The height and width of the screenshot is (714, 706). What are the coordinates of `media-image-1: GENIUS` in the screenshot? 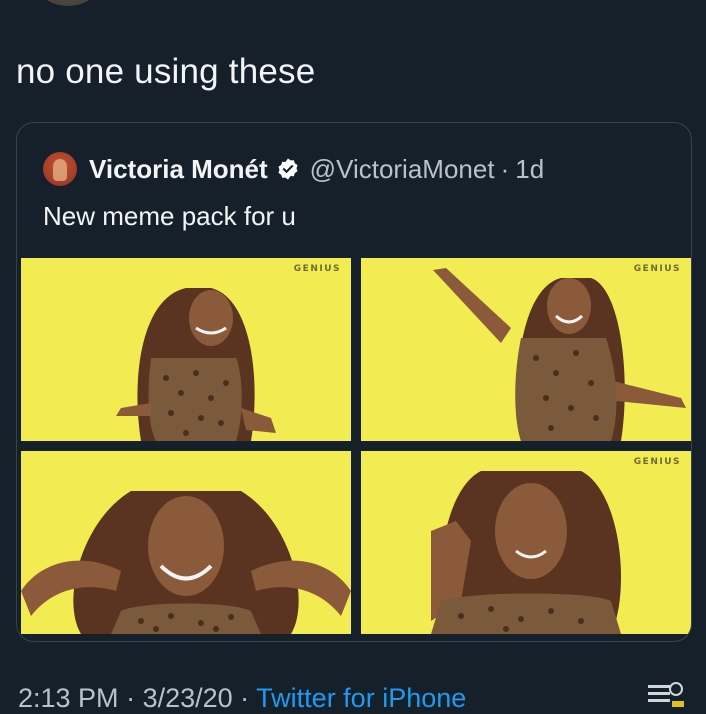 It's located at (186, 349).